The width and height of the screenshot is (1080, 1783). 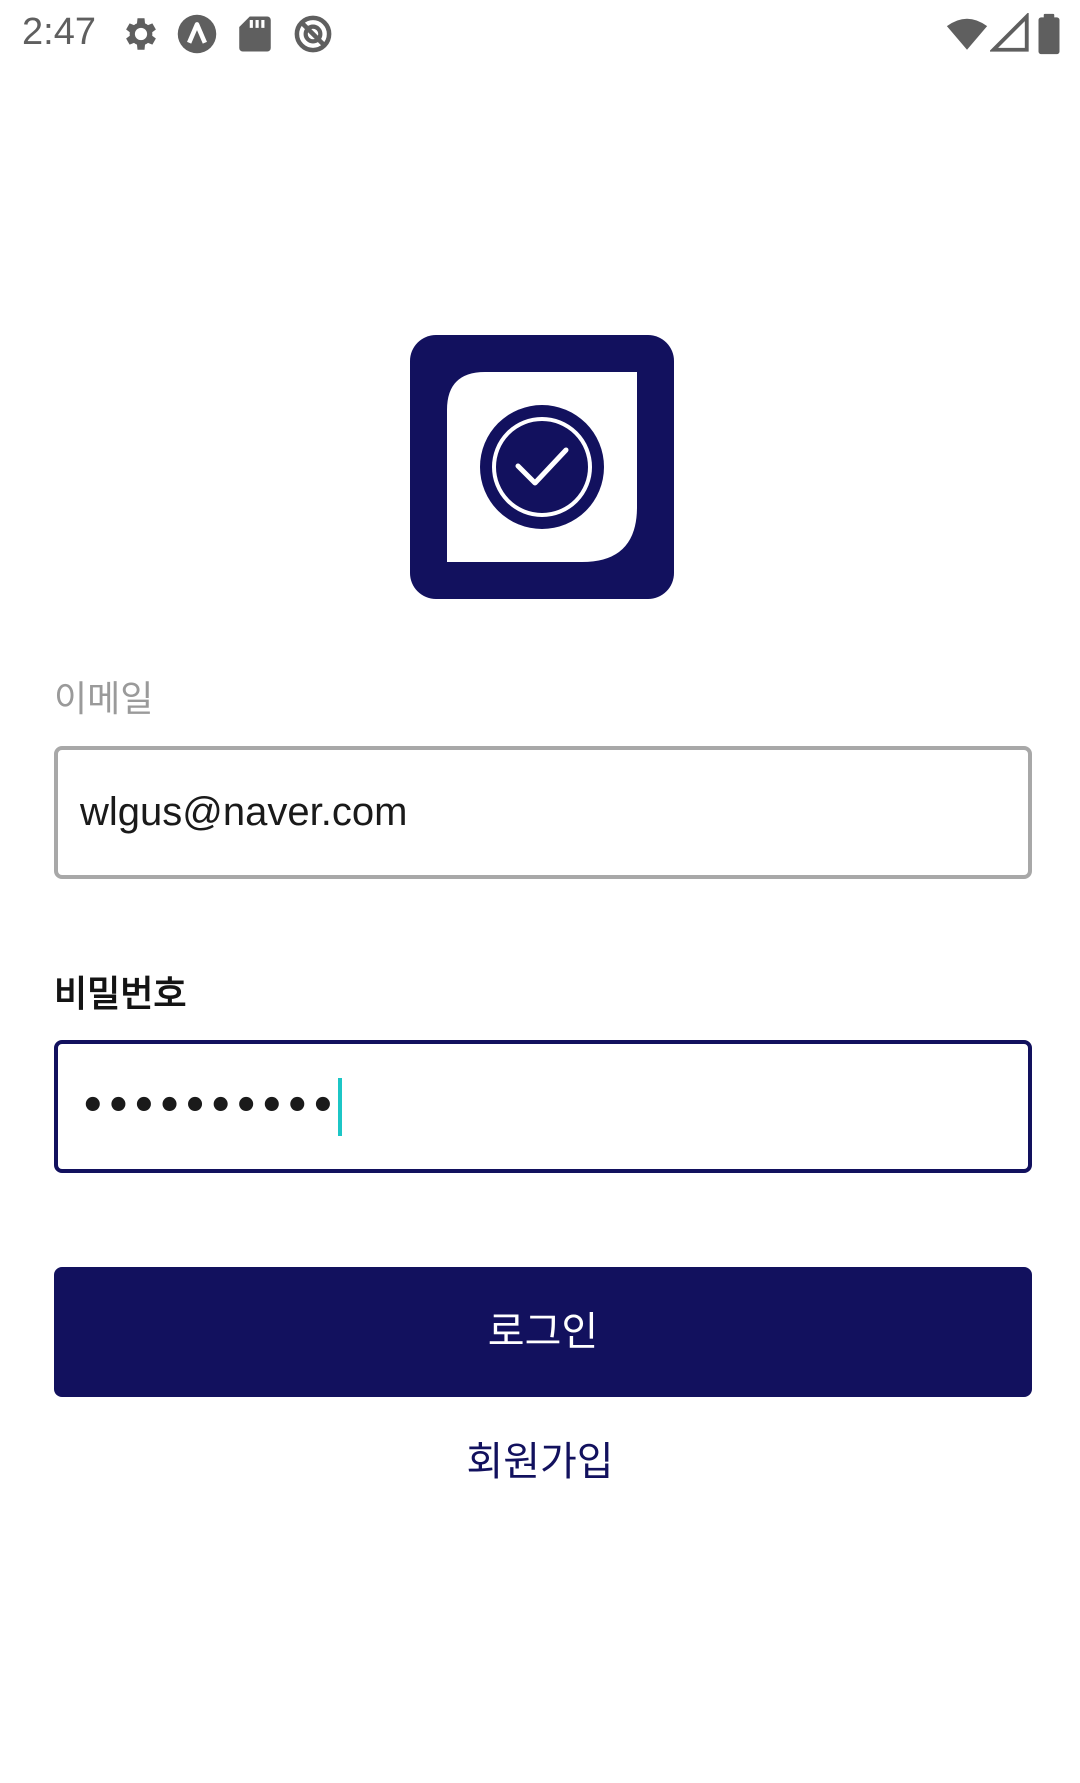 I want to click on sd-card-icon, so click(x=255, y=34).